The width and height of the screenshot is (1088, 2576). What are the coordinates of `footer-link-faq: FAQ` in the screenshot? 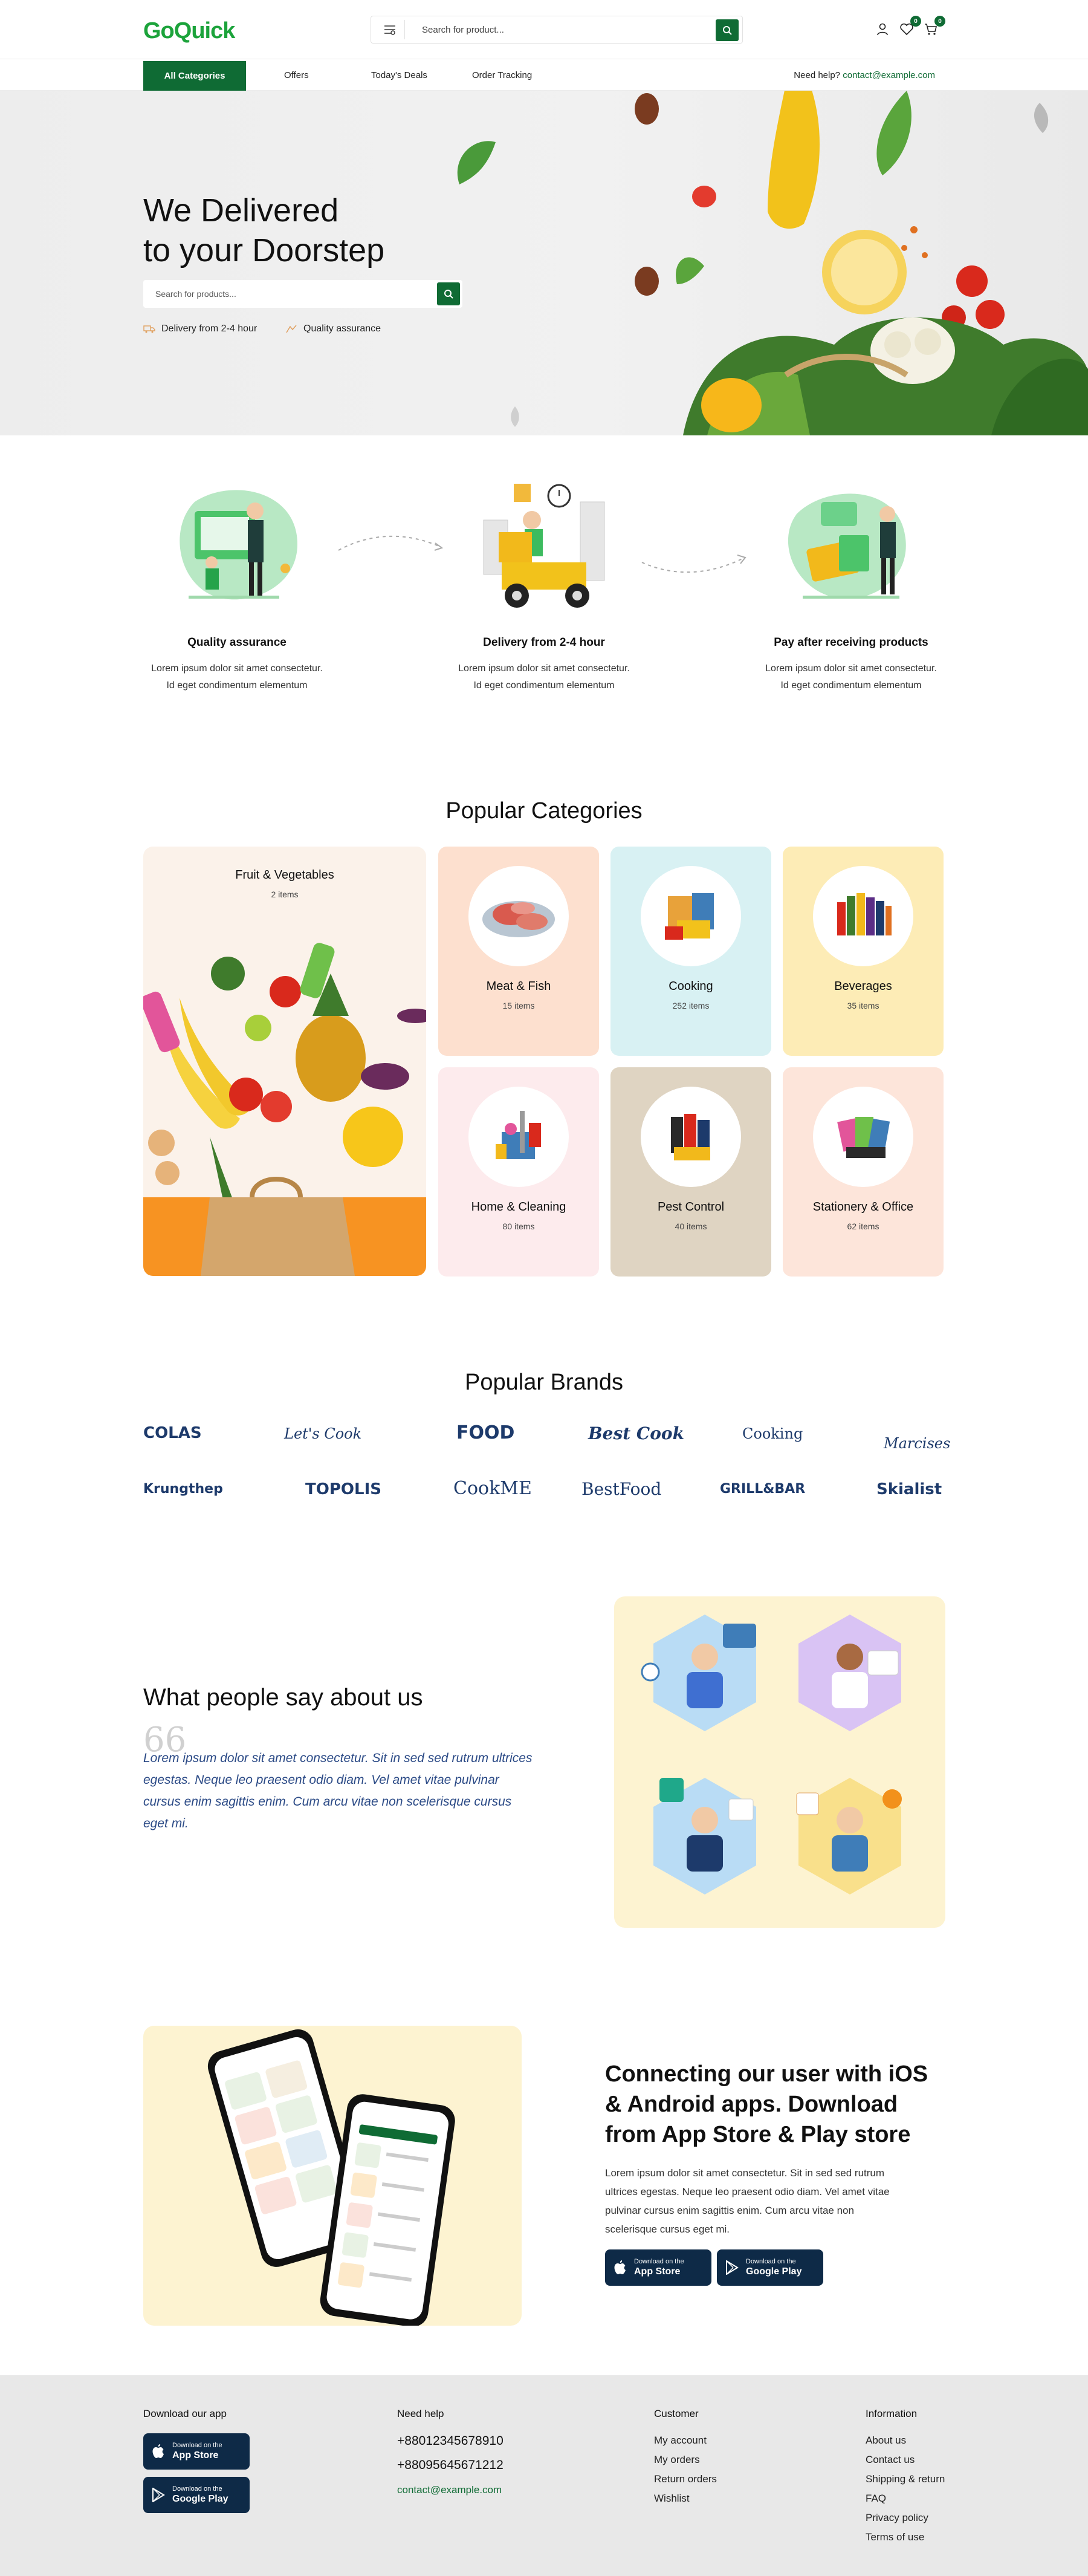 It's located at (876, 2499).